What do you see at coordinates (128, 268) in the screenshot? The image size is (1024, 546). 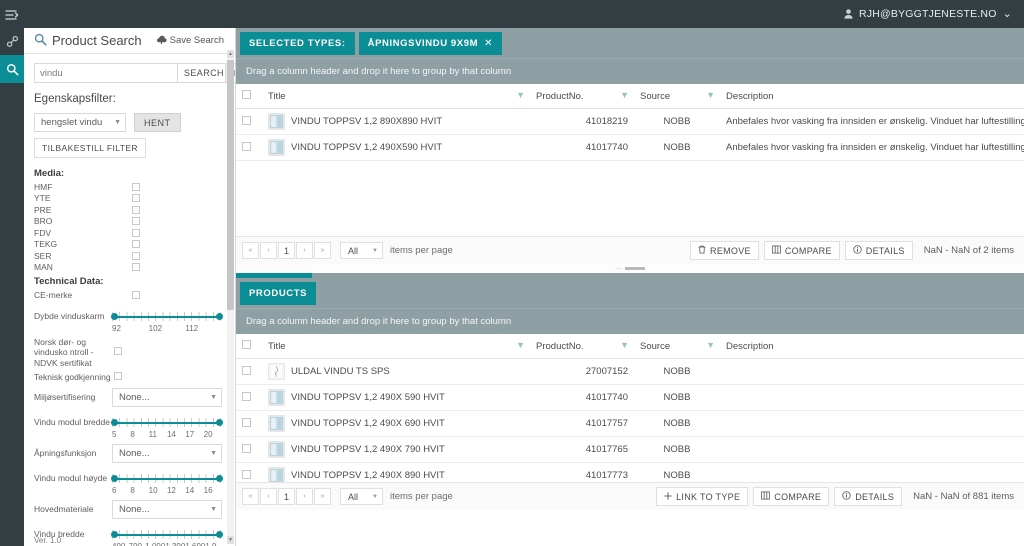 I see `list-item: MAN` at bounding box center [128, 268].